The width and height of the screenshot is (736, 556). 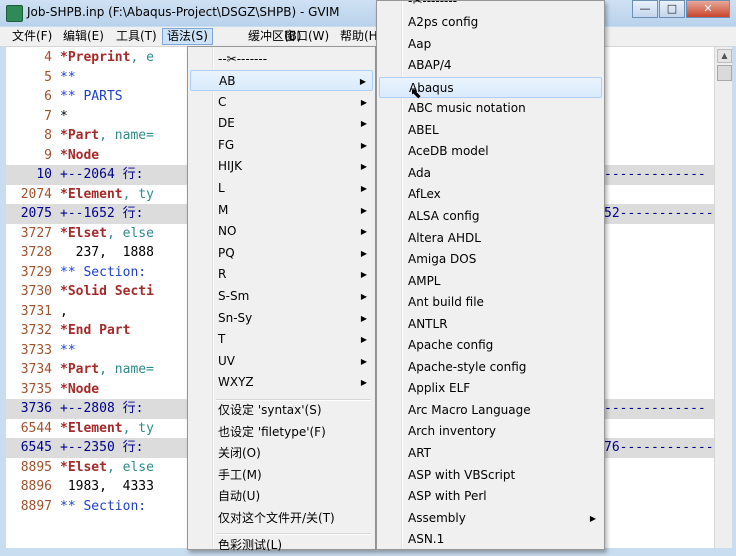 I want to click on menu-item-label: ABC music notation, so click(x=467, y=108).